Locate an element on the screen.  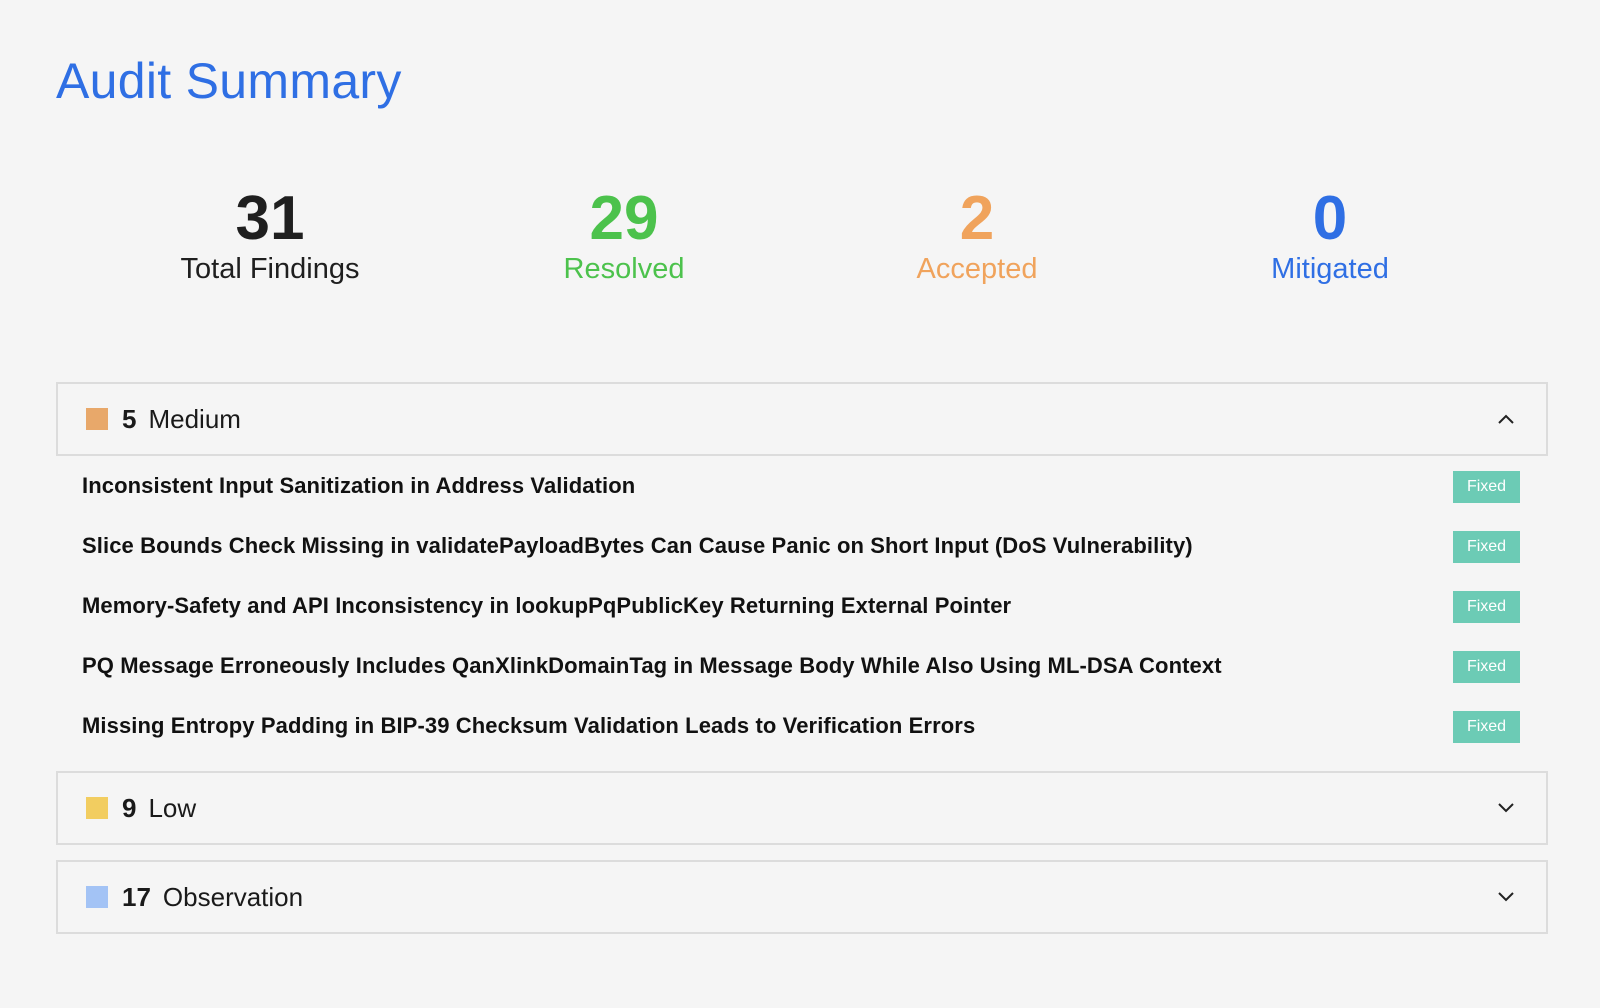
stat-mitigated: 0 Mitigated is located at coordinates (1330, 236).